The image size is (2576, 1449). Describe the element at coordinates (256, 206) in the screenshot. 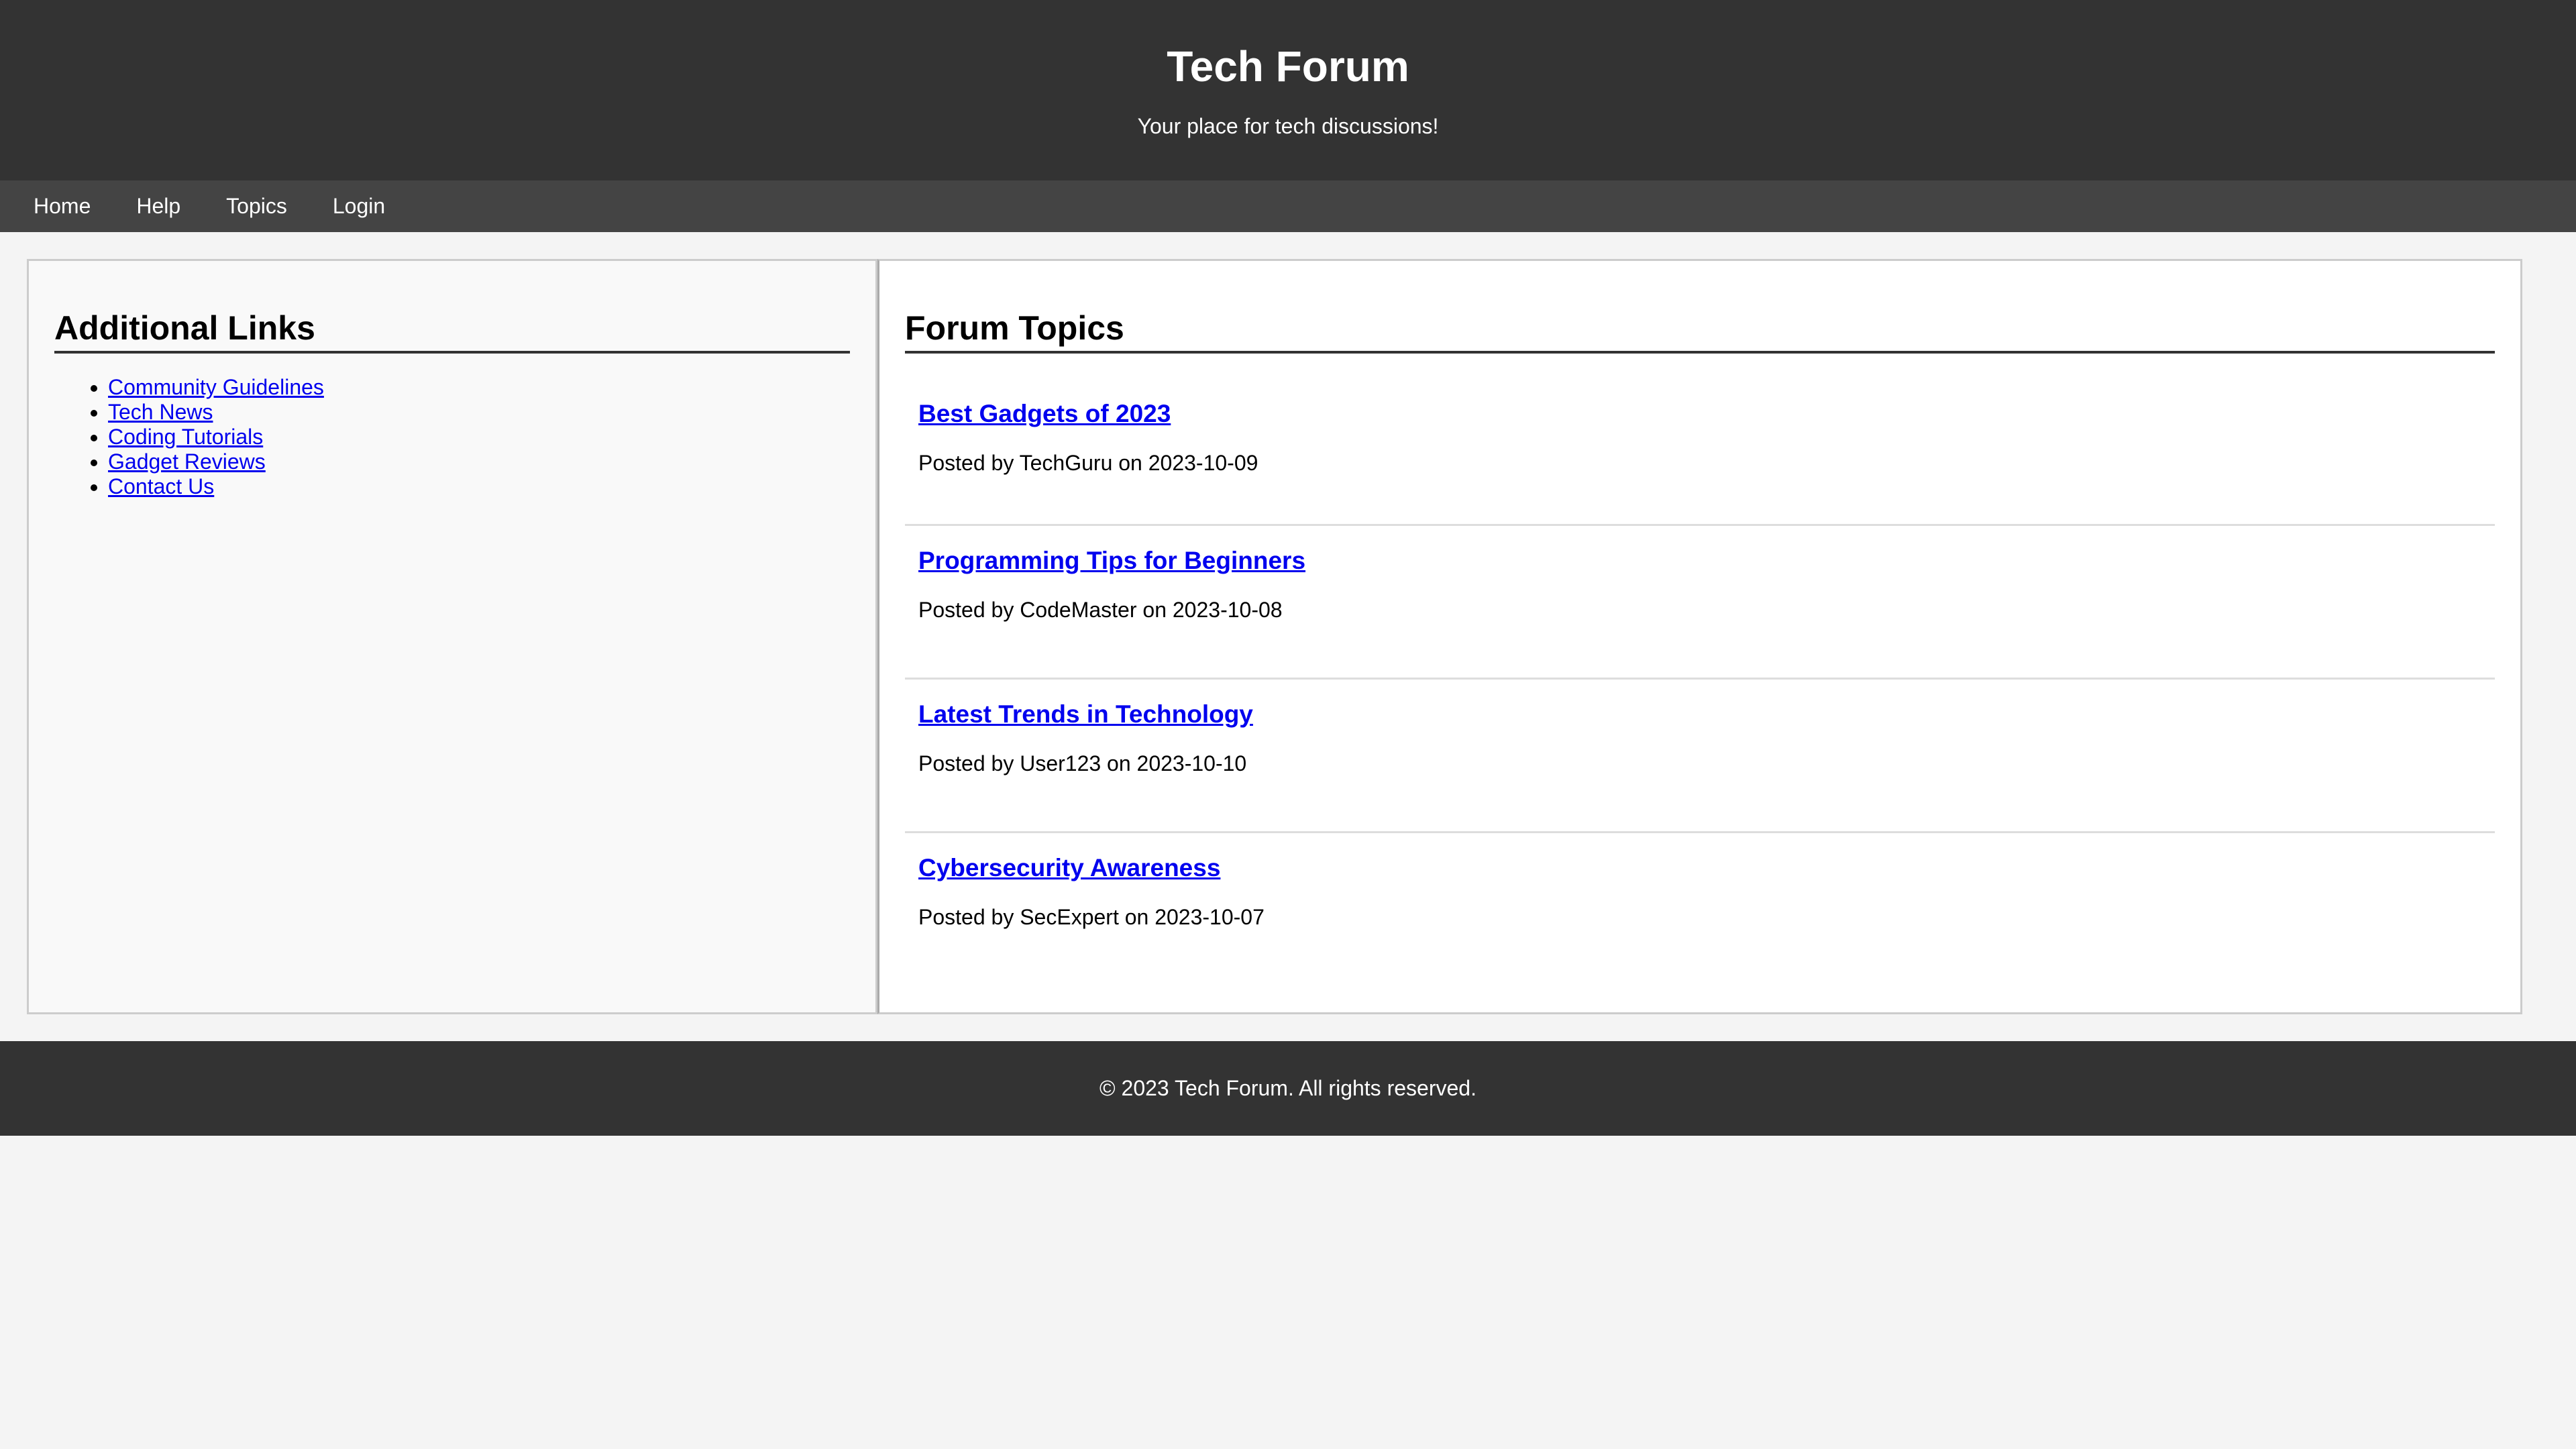

I see `nav-item-topics: Topics` at that location.